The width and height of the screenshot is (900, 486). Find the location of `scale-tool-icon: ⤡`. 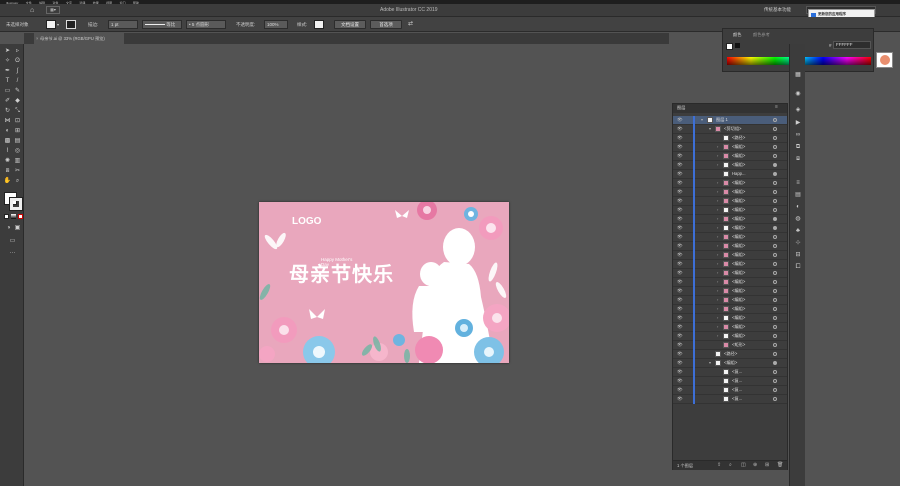

scale-tool-icon: ⤡ is located at coordinates (17, 111).